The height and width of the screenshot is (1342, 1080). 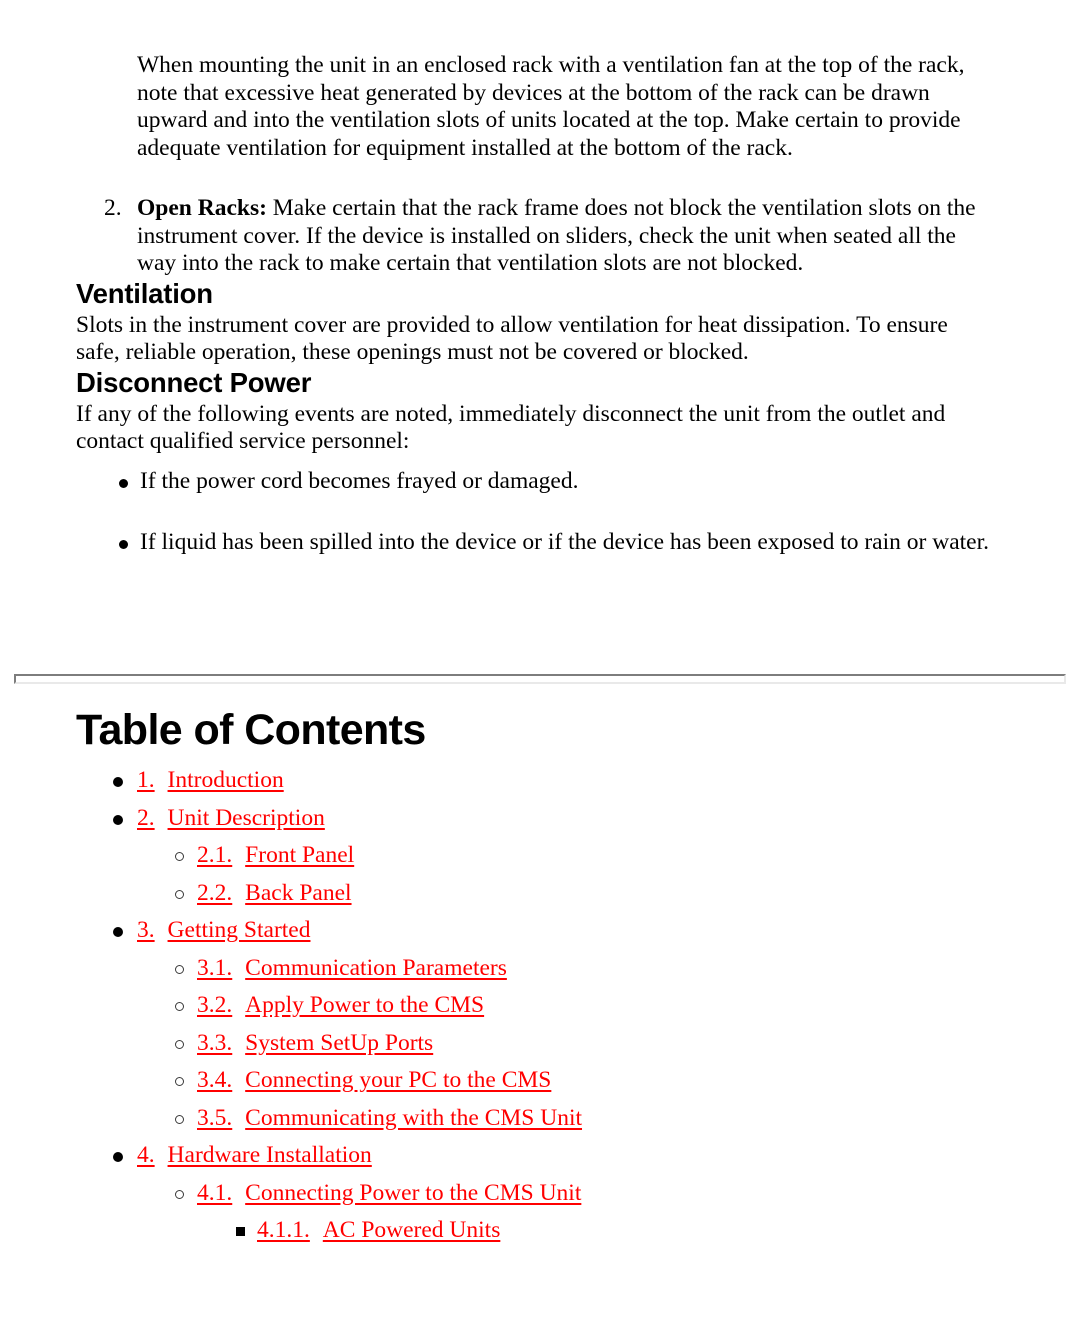 What do you see at coordinates (540, 781) in the screenshot?
I see `toc-entry: 1. Introduction` at bounding box center [540, 781].